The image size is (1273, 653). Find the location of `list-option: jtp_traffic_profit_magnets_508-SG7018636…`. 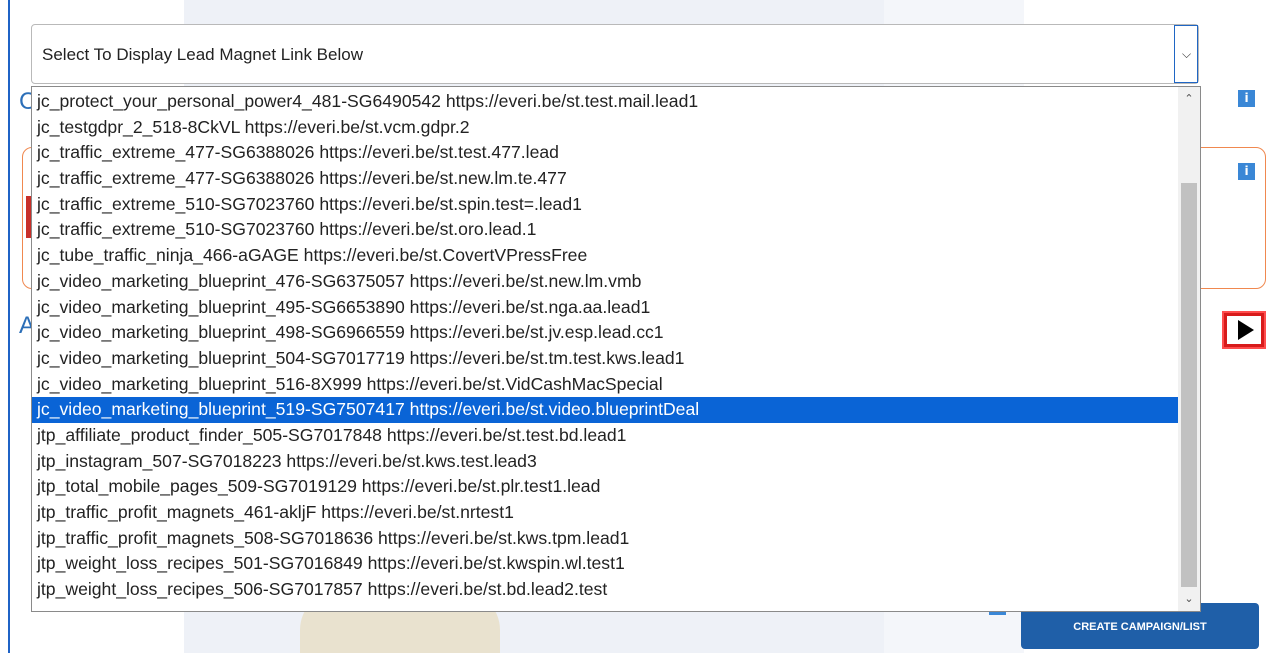

list-option: jtp_traffic_profit_magnets_508-SG7018636… is located at coordinates (605, 539).